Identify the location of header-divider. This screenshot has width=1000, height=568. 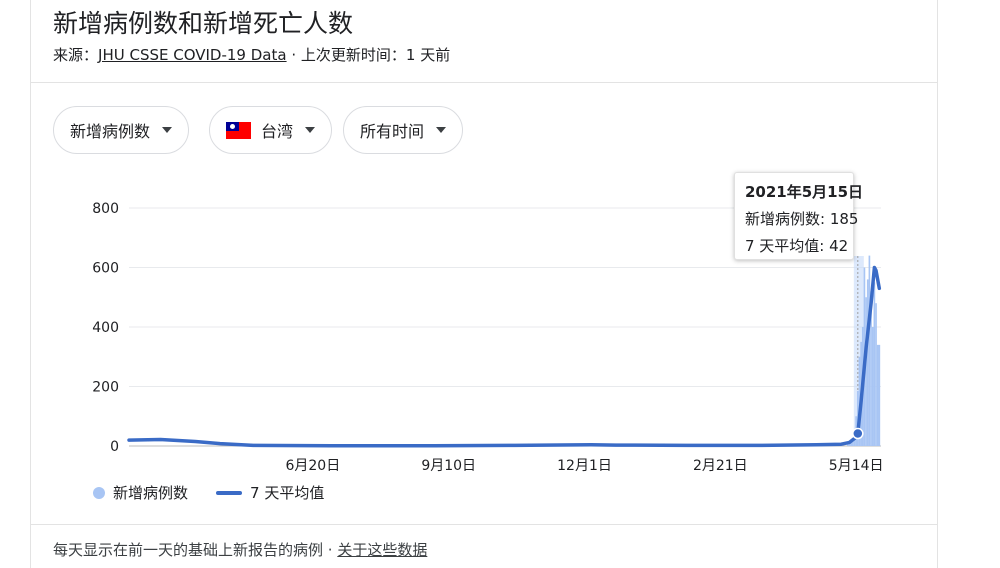
(484, 82).